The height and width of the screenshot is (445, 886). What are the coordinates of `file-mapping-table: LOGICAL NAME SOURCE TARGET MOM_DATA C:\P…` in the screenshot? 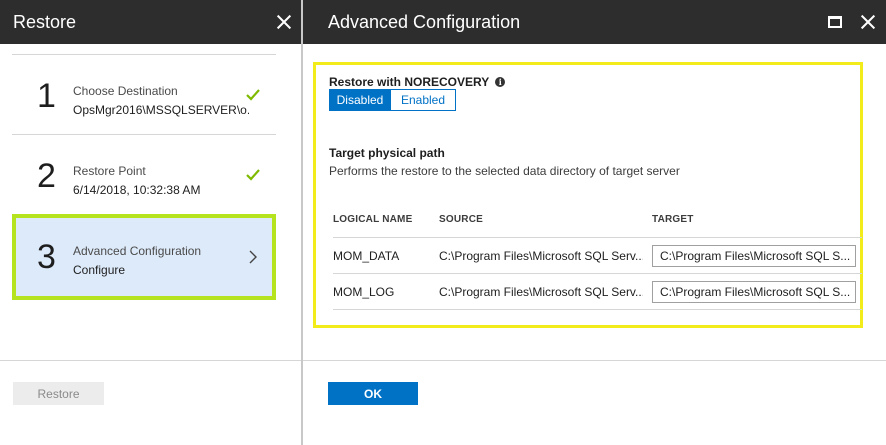 It's located at (597, 257).